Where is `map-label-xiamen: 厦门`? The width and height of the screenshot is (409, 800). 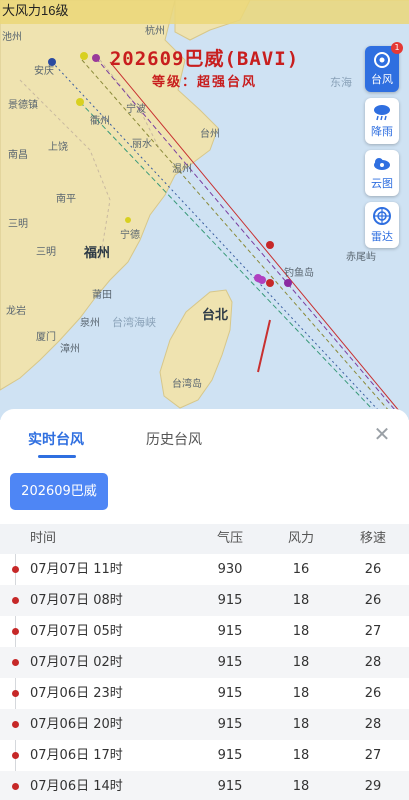 map-label-xiamen: 厦门 is located at coordinates (46, 337).